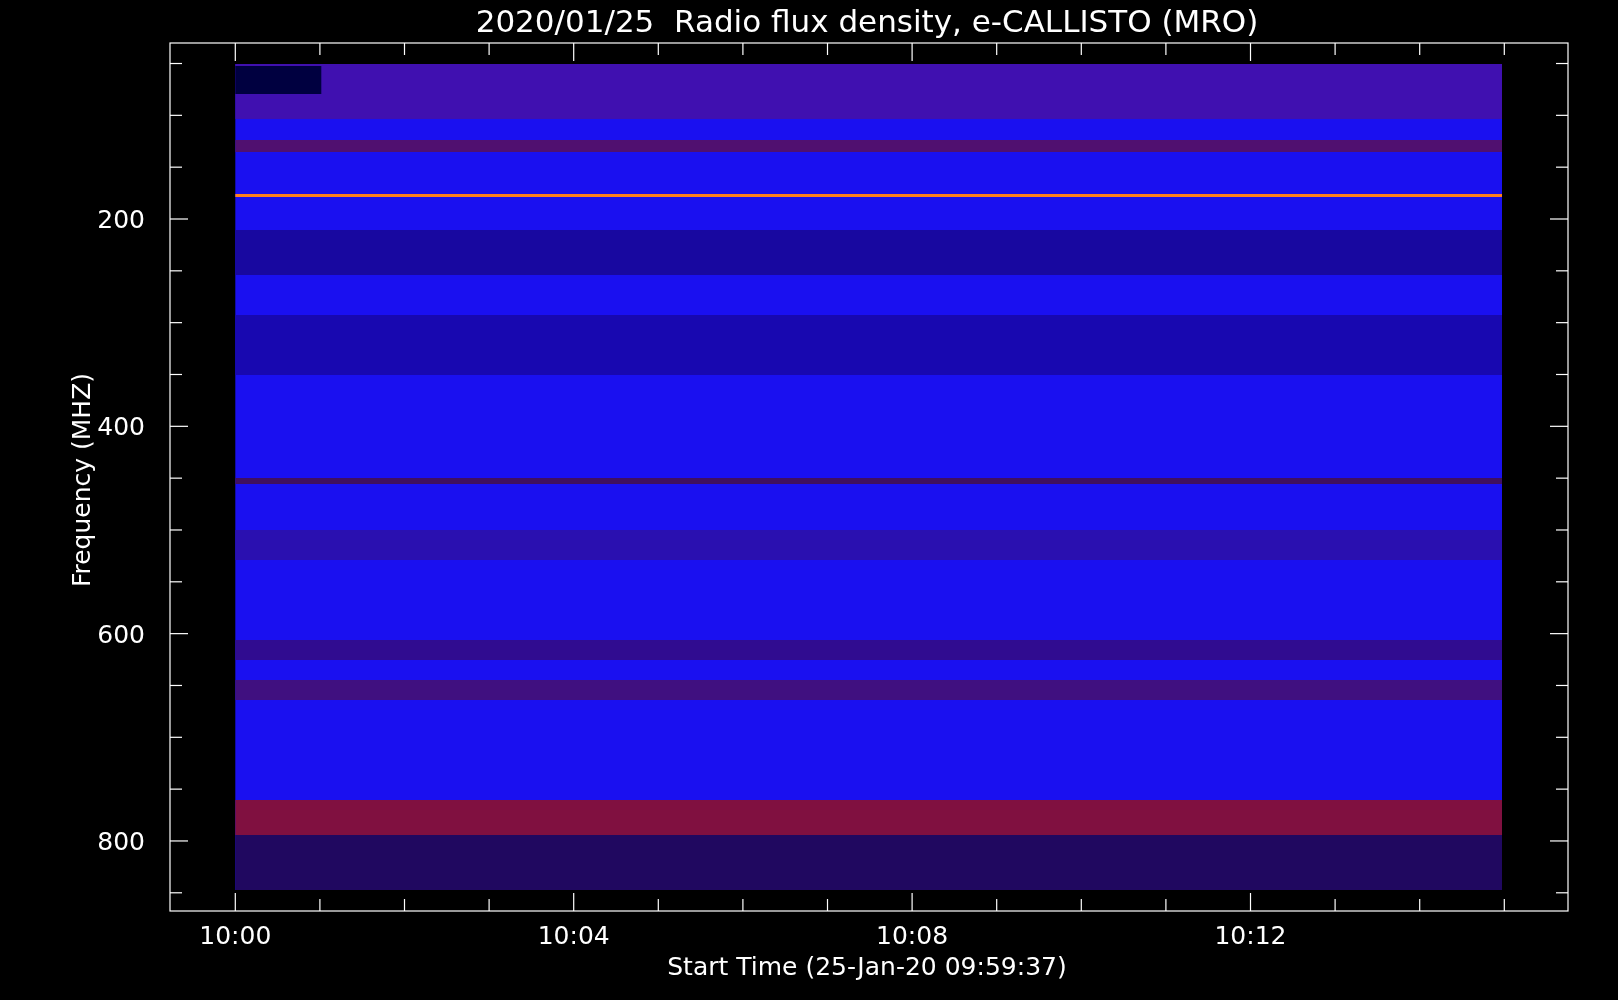 The width and height of the screenshot is (1618, 1000). Describe the element at coordinates (235, 935) in the screenshot. I see `axis-tick-label: 10:00` at that location.